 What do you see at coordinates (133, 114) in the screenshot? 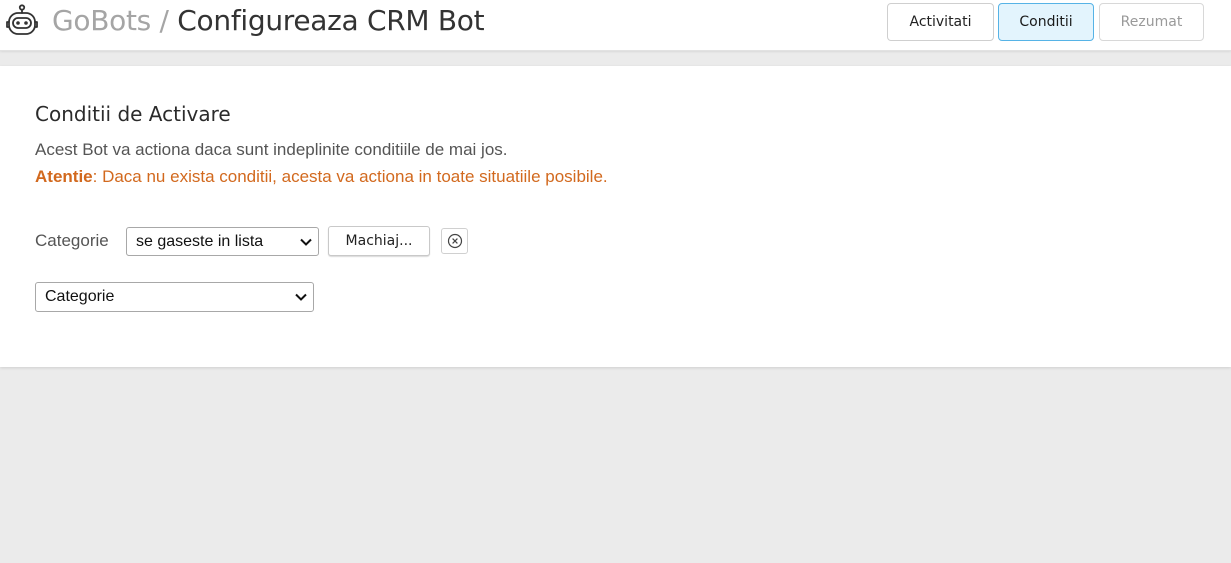
I see `section-heading: Conditii de Activare` at bounding box center [133, 114].